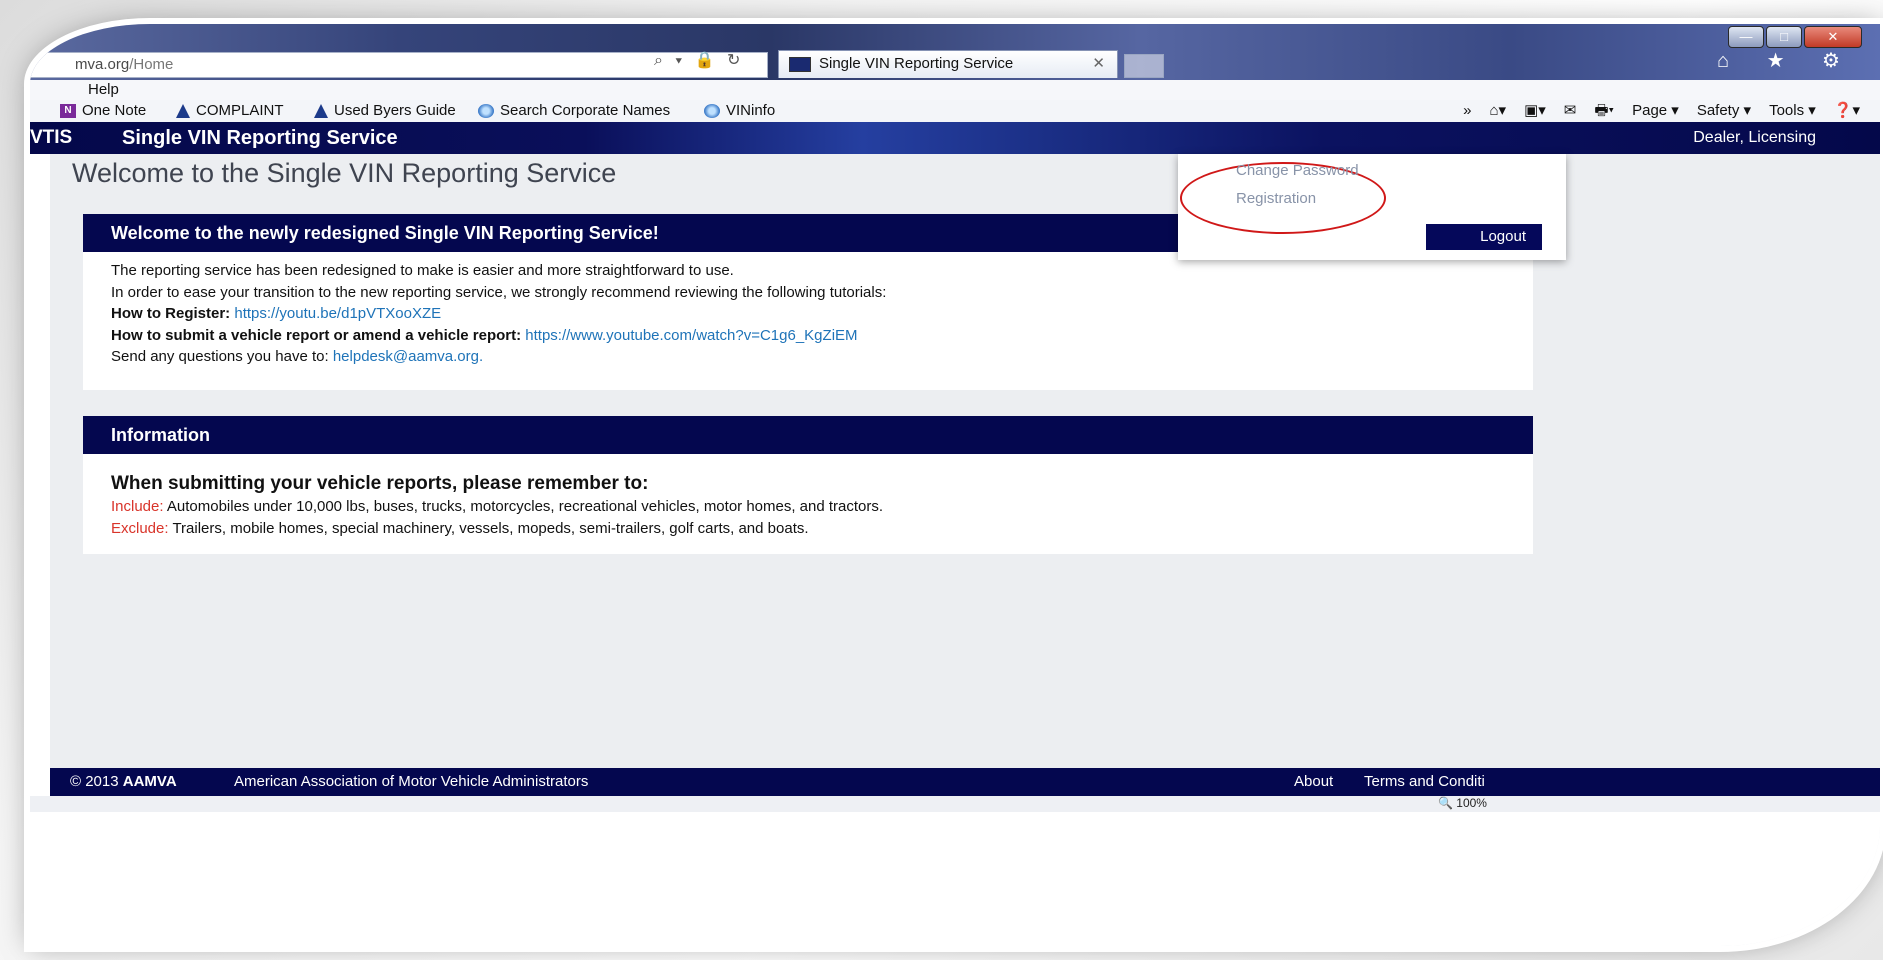  Describe the element at coordinates (220, 356) in the screenshot. I see `questions-text: Send any questions you have to:` at that location.